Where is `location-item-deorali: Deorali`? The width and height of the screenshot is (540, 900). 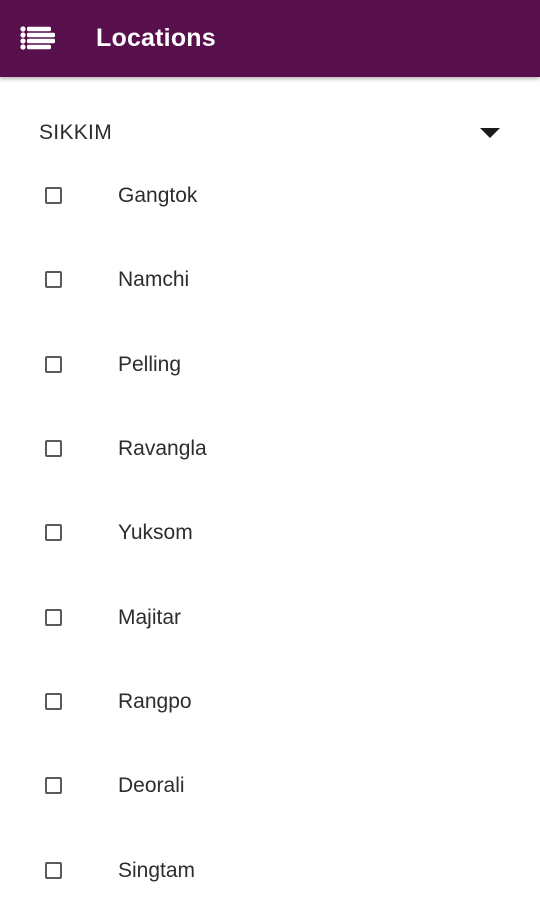 location-item-deorali: Deorali is located at coordinates (270, 787).